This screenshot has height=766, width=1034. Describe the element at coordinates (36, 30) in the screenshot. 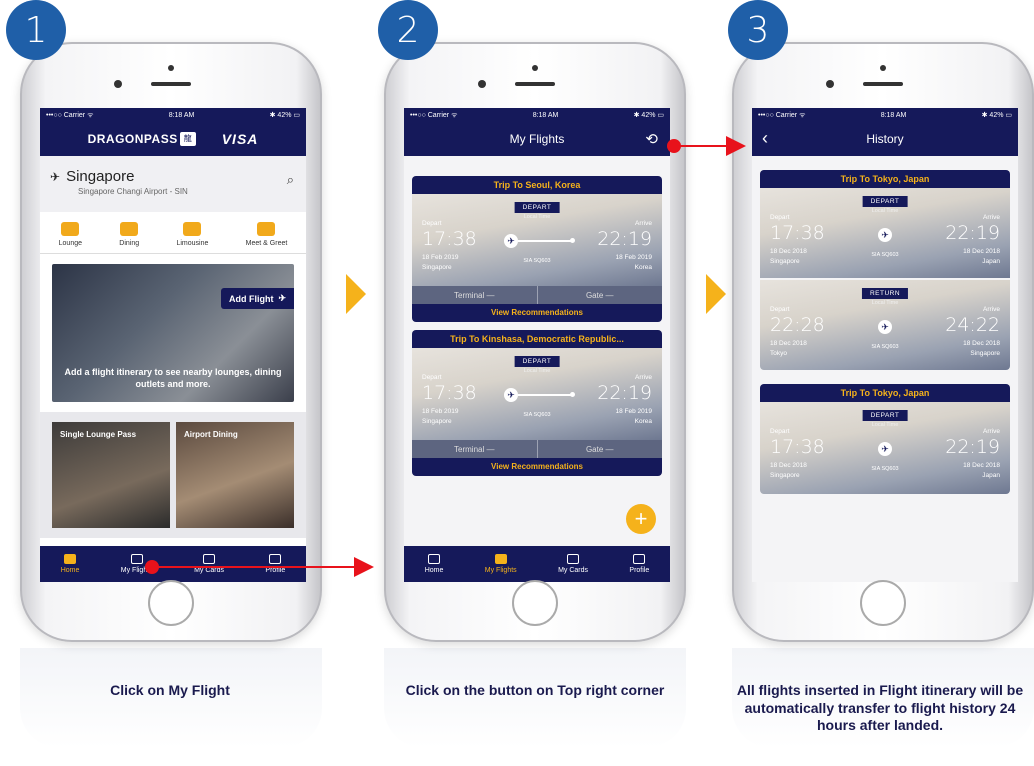

I see `step-badge-1: 1` at that location.